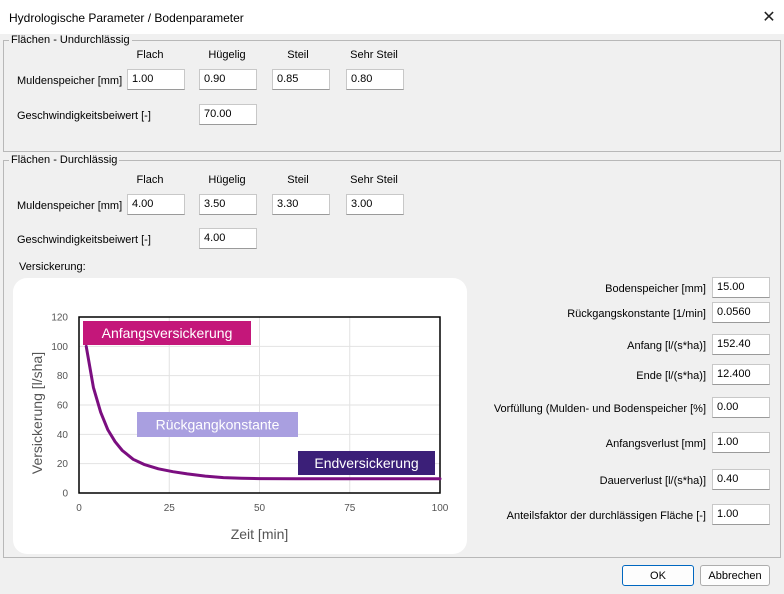 Image resolution: width=784 pixels, height=594 pixels. Describe the element at coordinates (671, 376) in the screenshot. I see `param-label: Ende [l/(s*ha)]` at that location.